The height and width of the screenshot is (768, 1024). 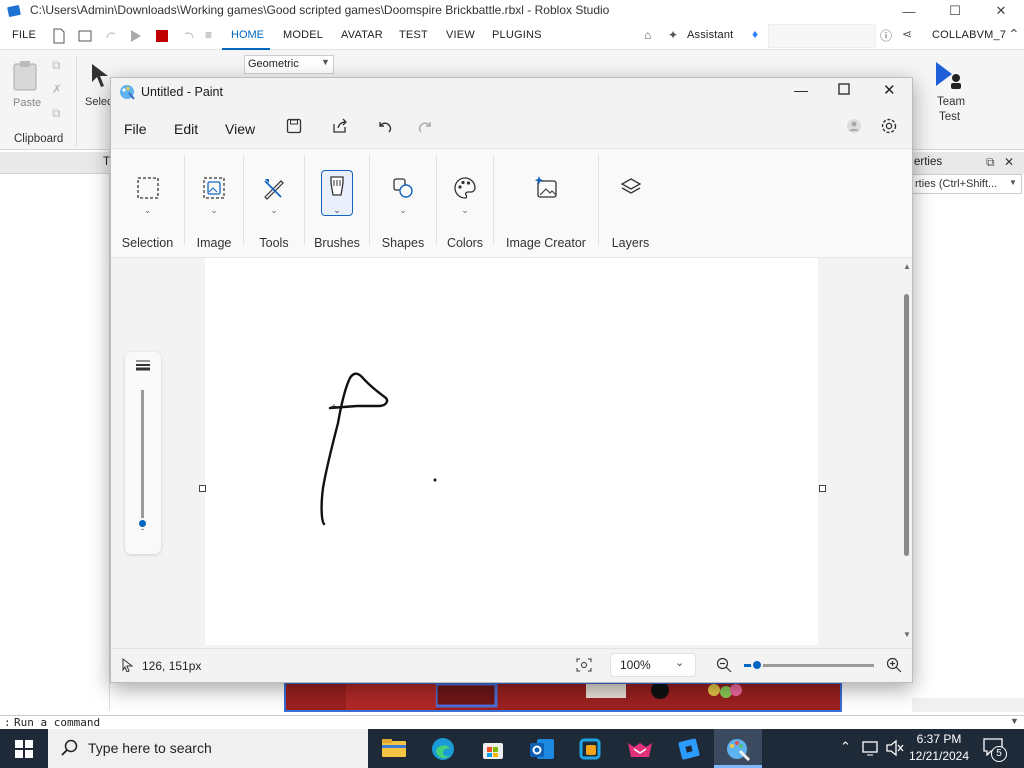 What do you see at coordinates (147, 204) in the screenshot?
I see `selection-tool: ⌄ Selection` at bounding box center [147, 204].